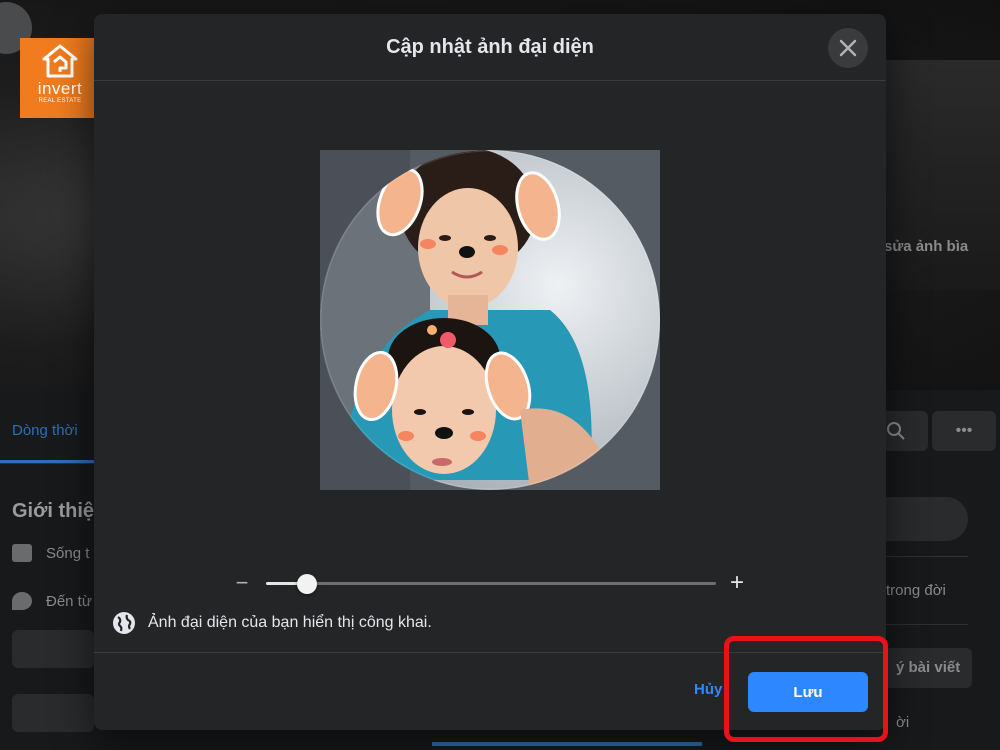 The image size is (1000, 750). I want to click on logo-name: invert, so click(60, 88).